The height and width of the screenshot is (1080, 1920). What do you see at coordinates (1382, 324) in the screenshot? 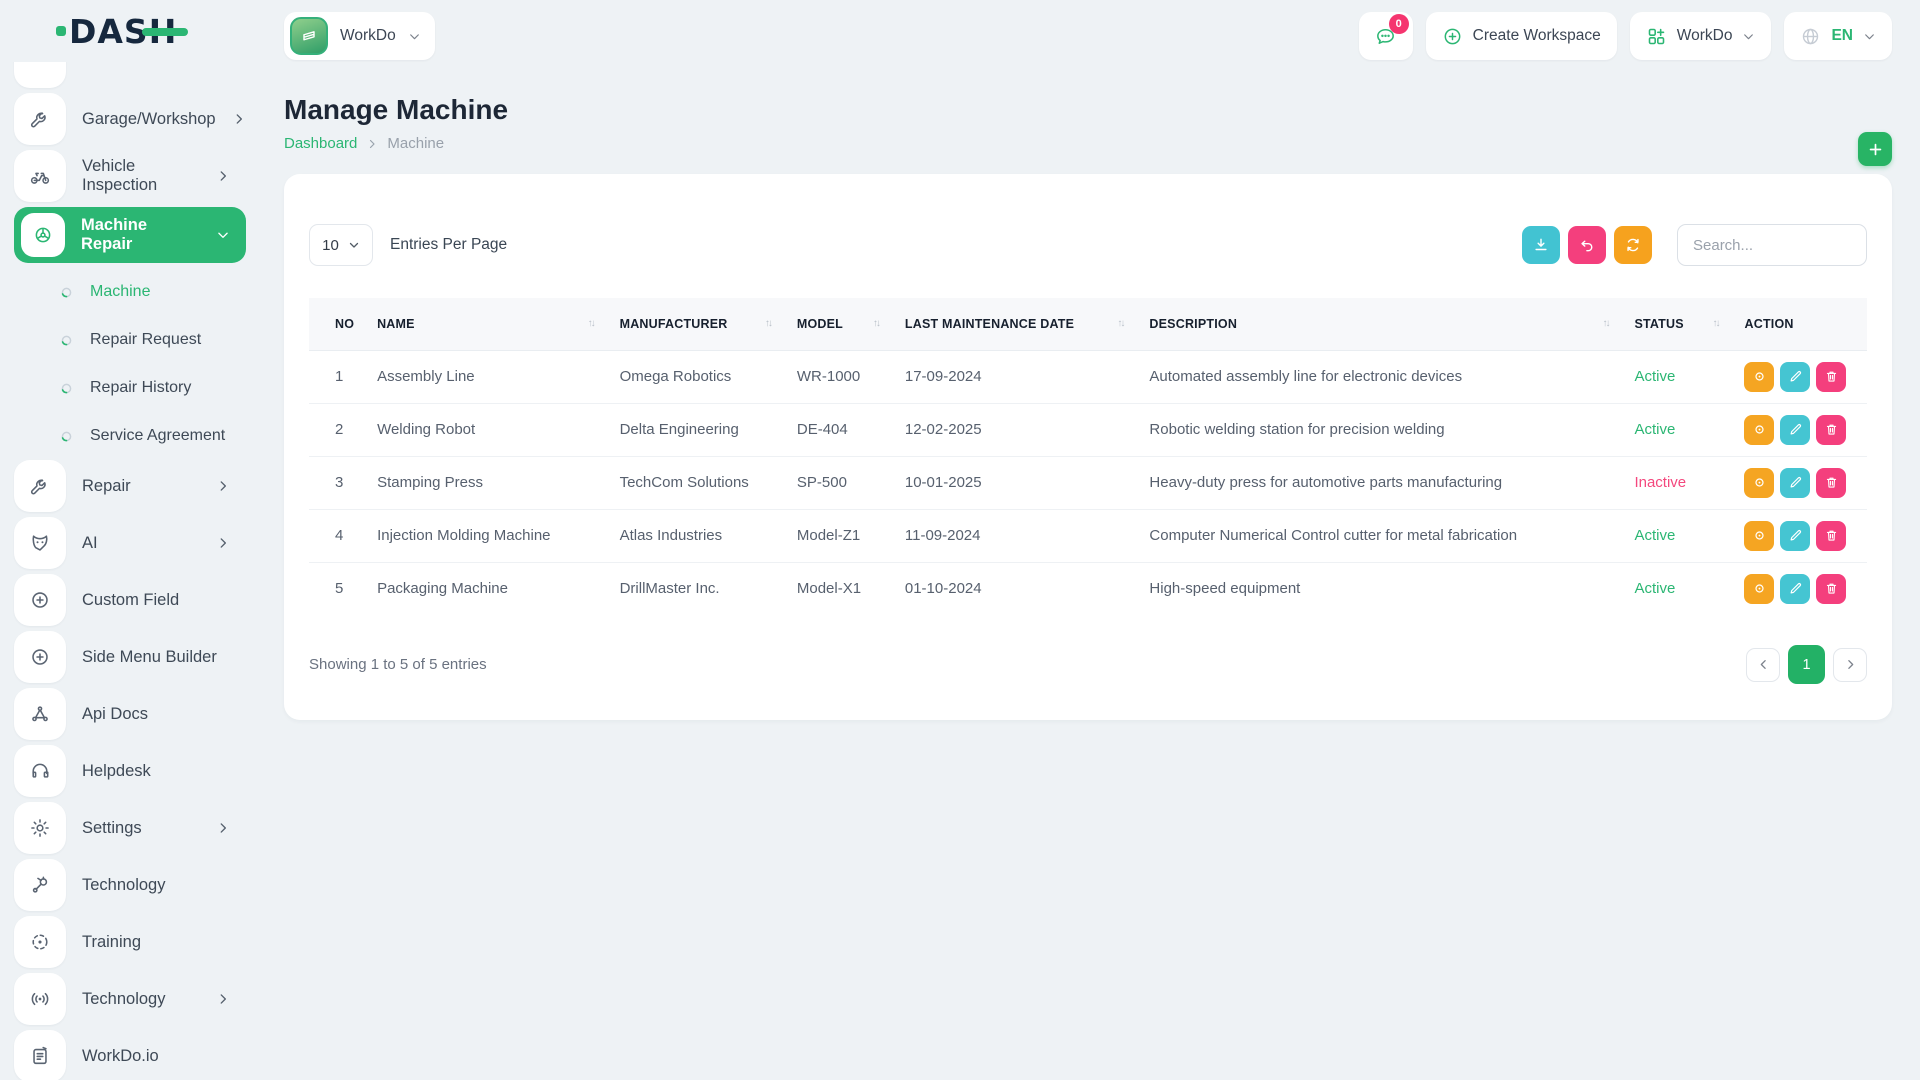
I see `column-header-description: DESCRIPTION ↑↓` at bounding box center [1382, 324].